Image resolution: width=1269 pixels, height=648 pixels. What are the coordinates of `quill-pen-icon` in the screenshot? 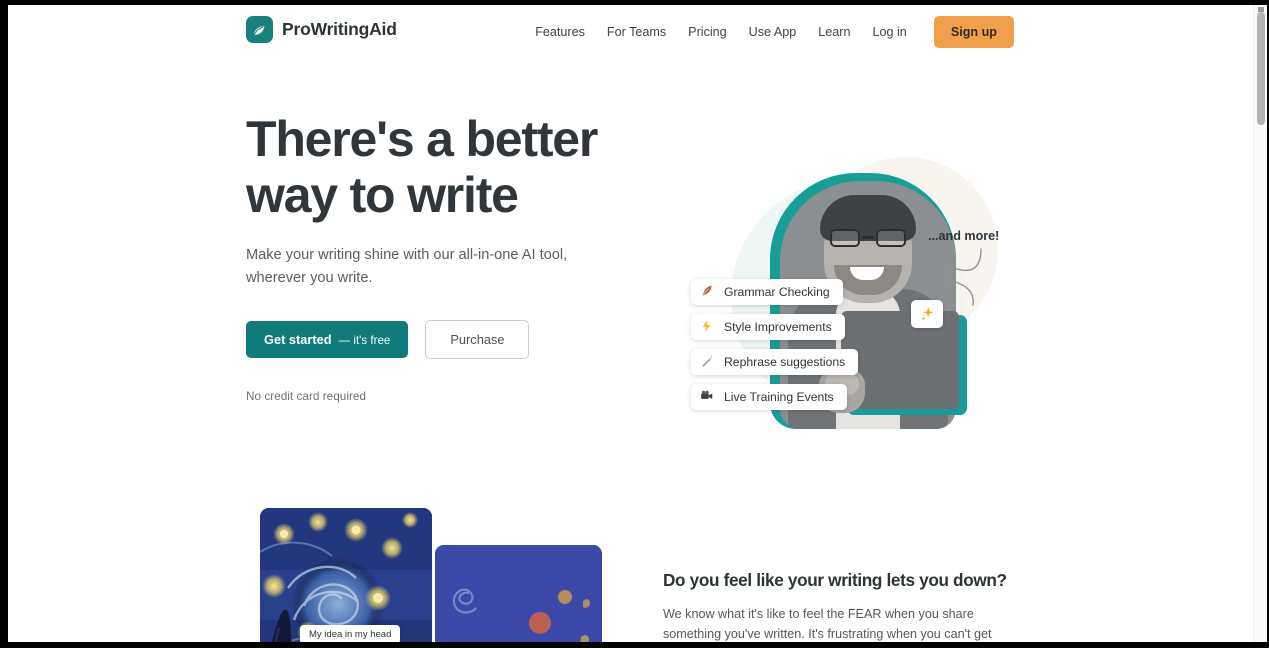 It's located at (707, 292).